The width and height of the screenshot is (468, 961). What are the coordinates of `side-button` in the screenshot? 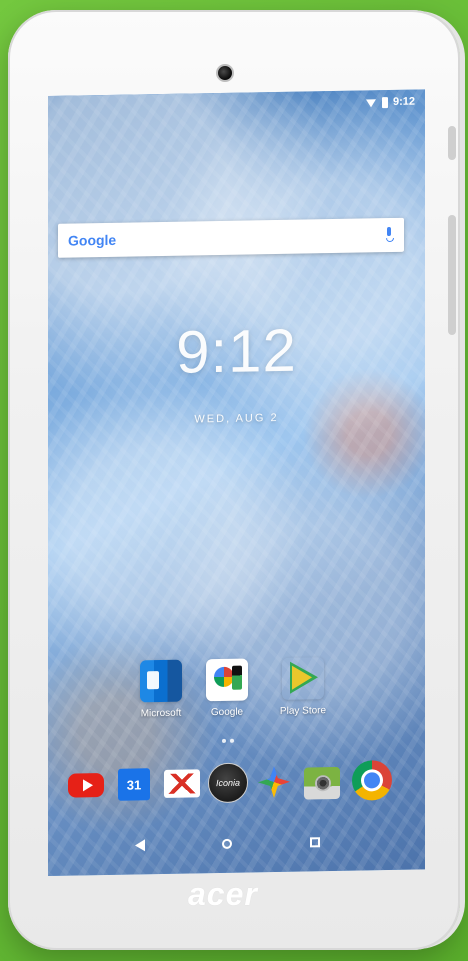 It's located at (452, 143).